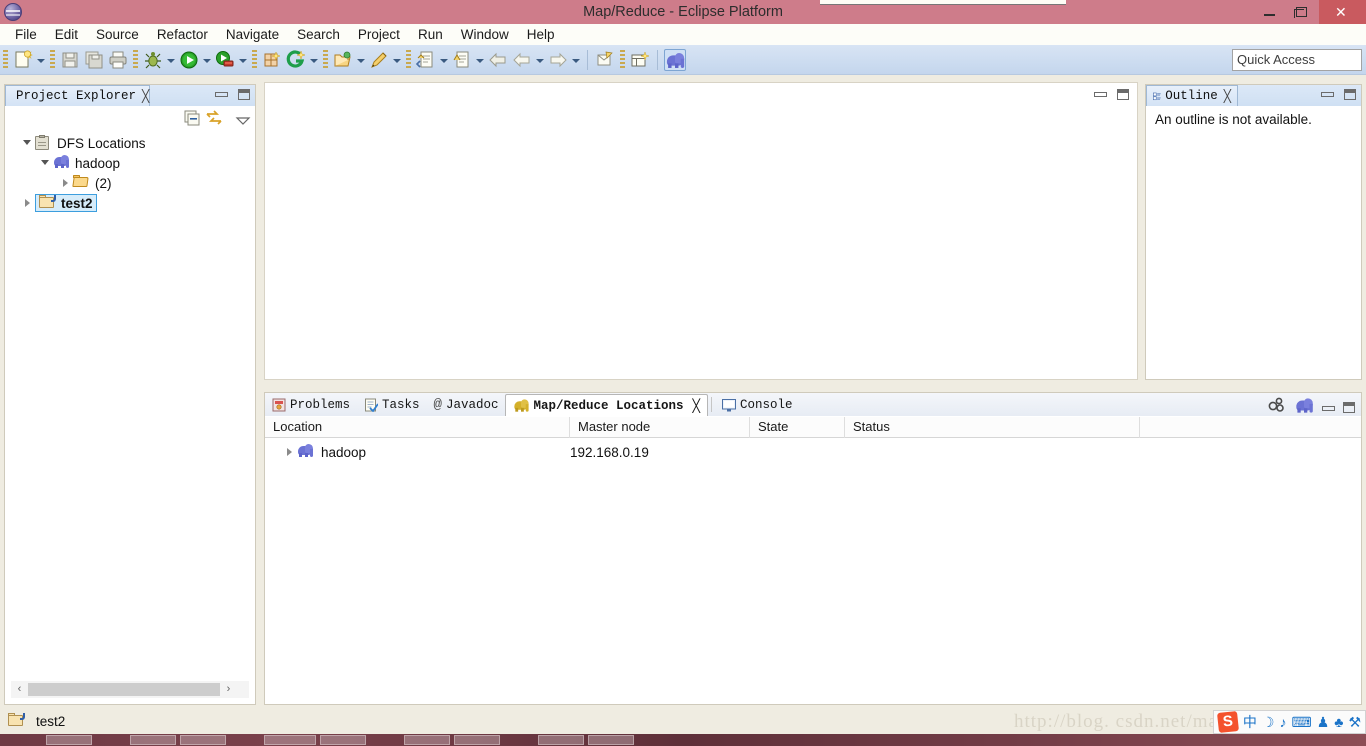 The image size is (1366, 746). Describe the element at coordinates (660, 427) in the screenshot. I see `column-header-master-node: Master node` at that location.